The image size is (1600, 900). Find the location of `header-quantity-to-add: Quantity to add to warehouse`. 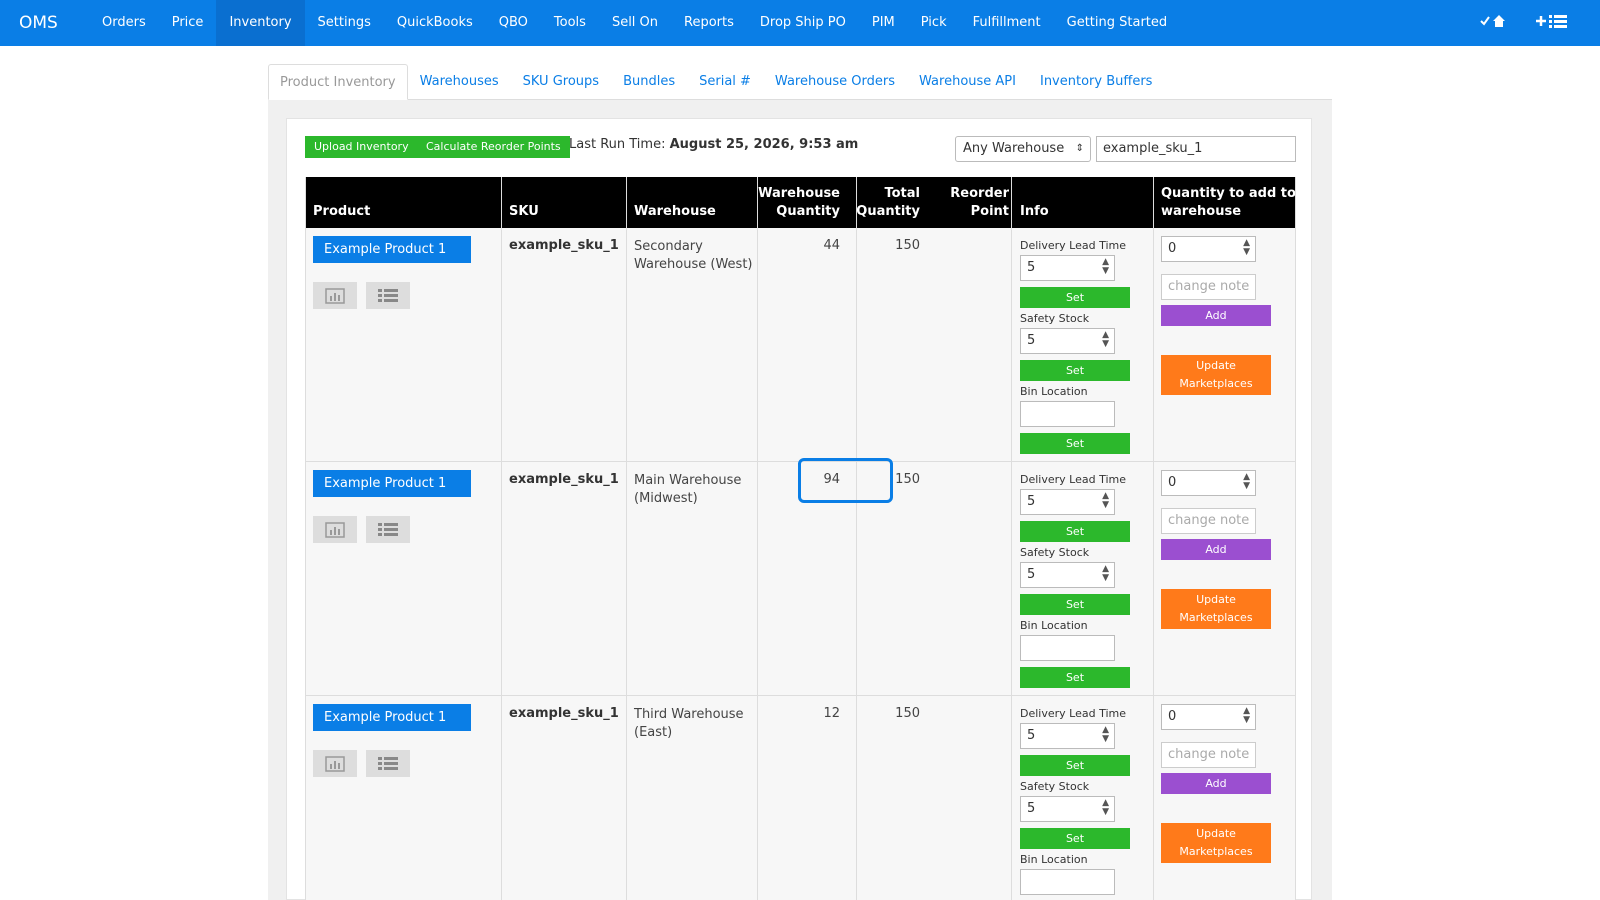

header-quantity-to-add: Quantity to add to warehouse is located at coordinates (1228, 203).